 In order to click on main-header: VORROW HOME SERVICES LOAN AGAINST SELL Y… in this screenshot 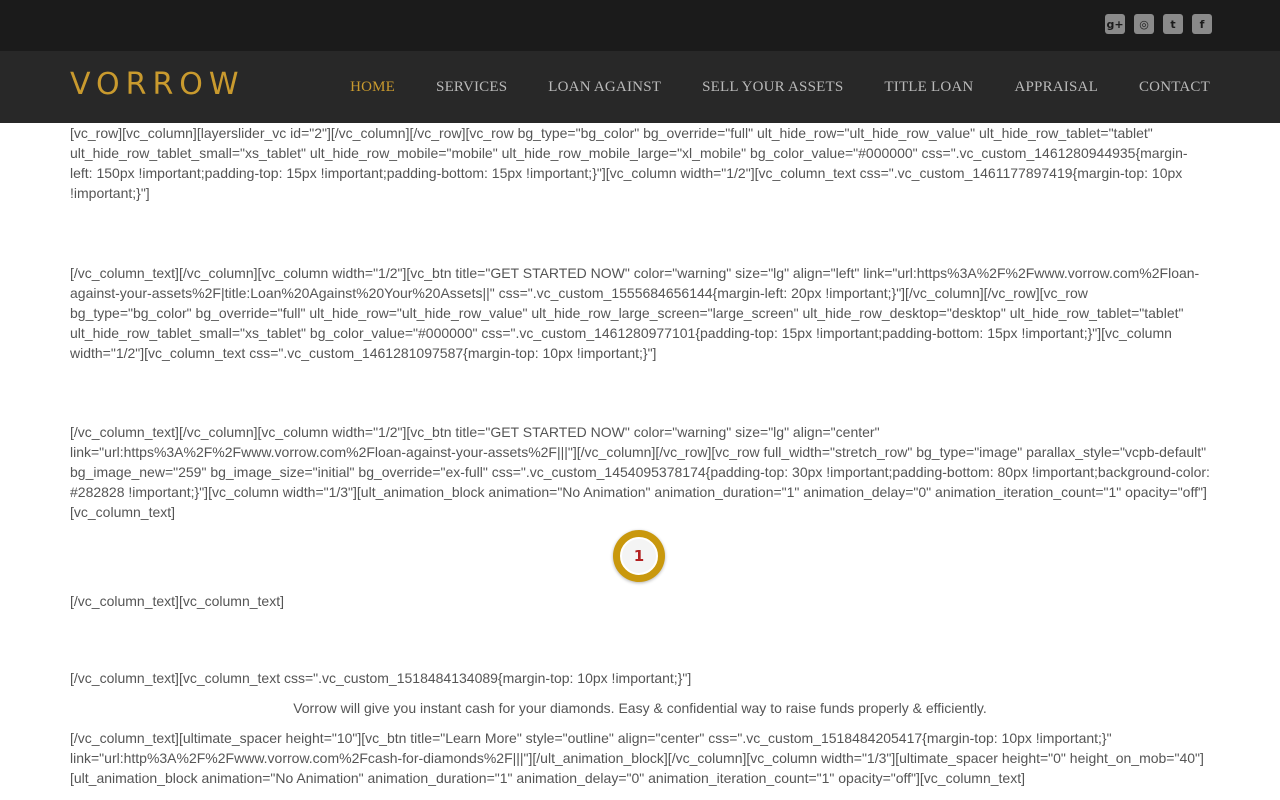, I will do `click(640, 87)`.